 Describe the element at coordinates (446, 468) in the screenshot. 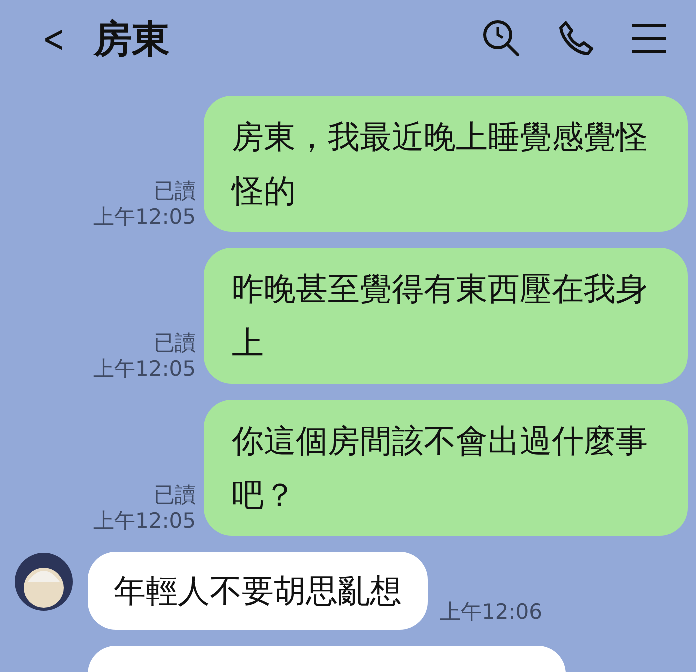

I see `message-bubble: 你這個房間該不會出過什麼事吧？` at that location.